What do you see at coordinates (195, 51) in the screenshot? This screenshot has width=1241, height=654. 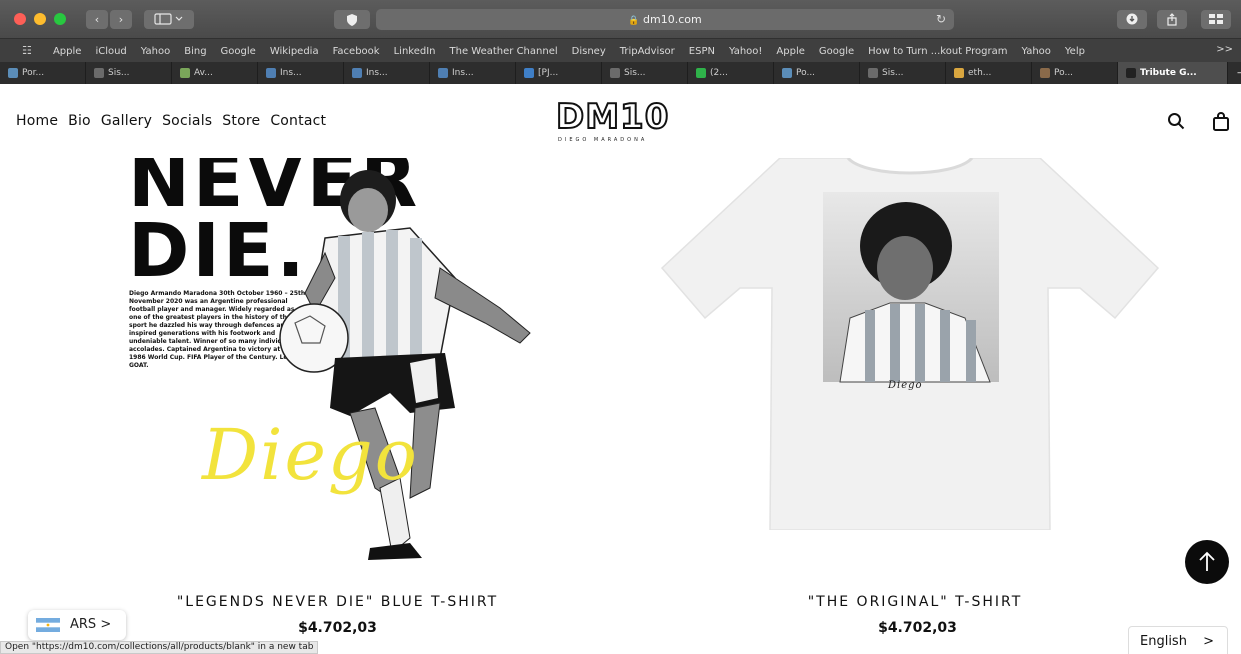 I see `favorite-link: Bing` at bounding box center [195, 51].